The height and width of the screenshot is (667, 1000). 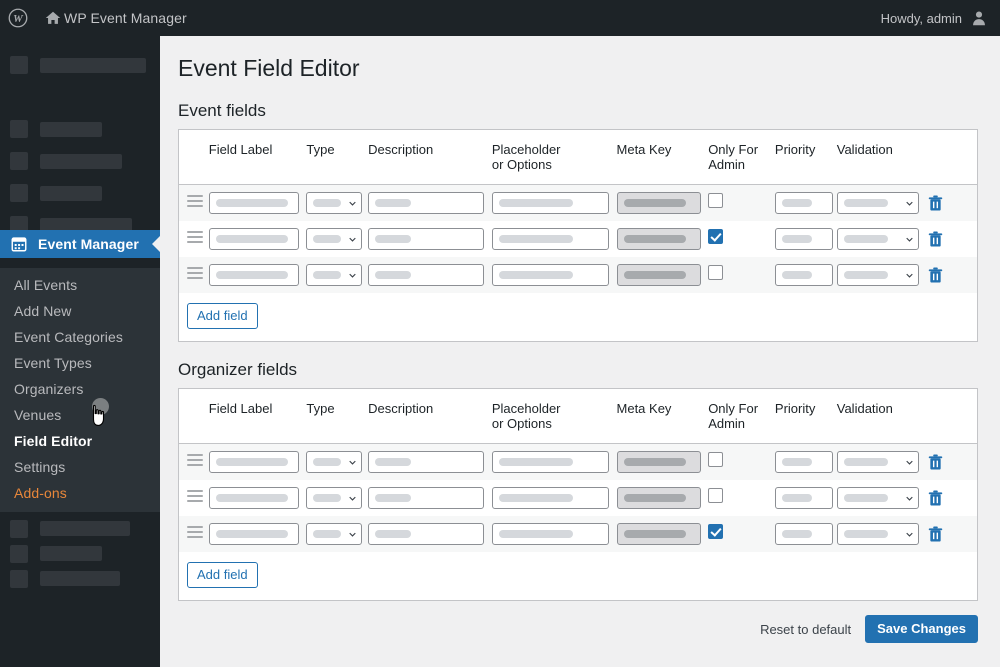 I want to click on sidebar-item-venues: Venues, so click(x=80, y=415).